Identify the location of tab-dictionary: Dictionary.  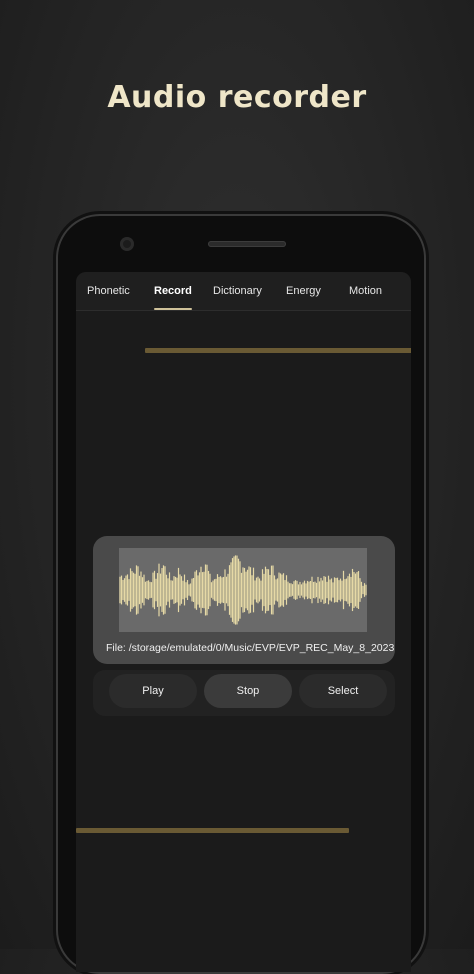
(237, 291).